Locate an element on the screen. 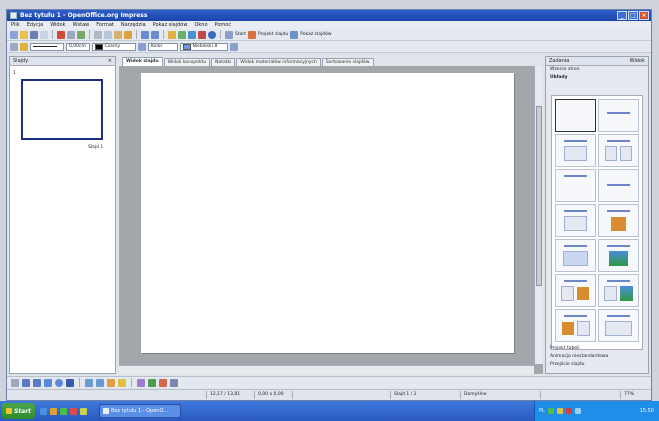 The width and height of the screenshot is (659, 421). table-design-link: Projekt tabeli is located at coordinates (597, 349).